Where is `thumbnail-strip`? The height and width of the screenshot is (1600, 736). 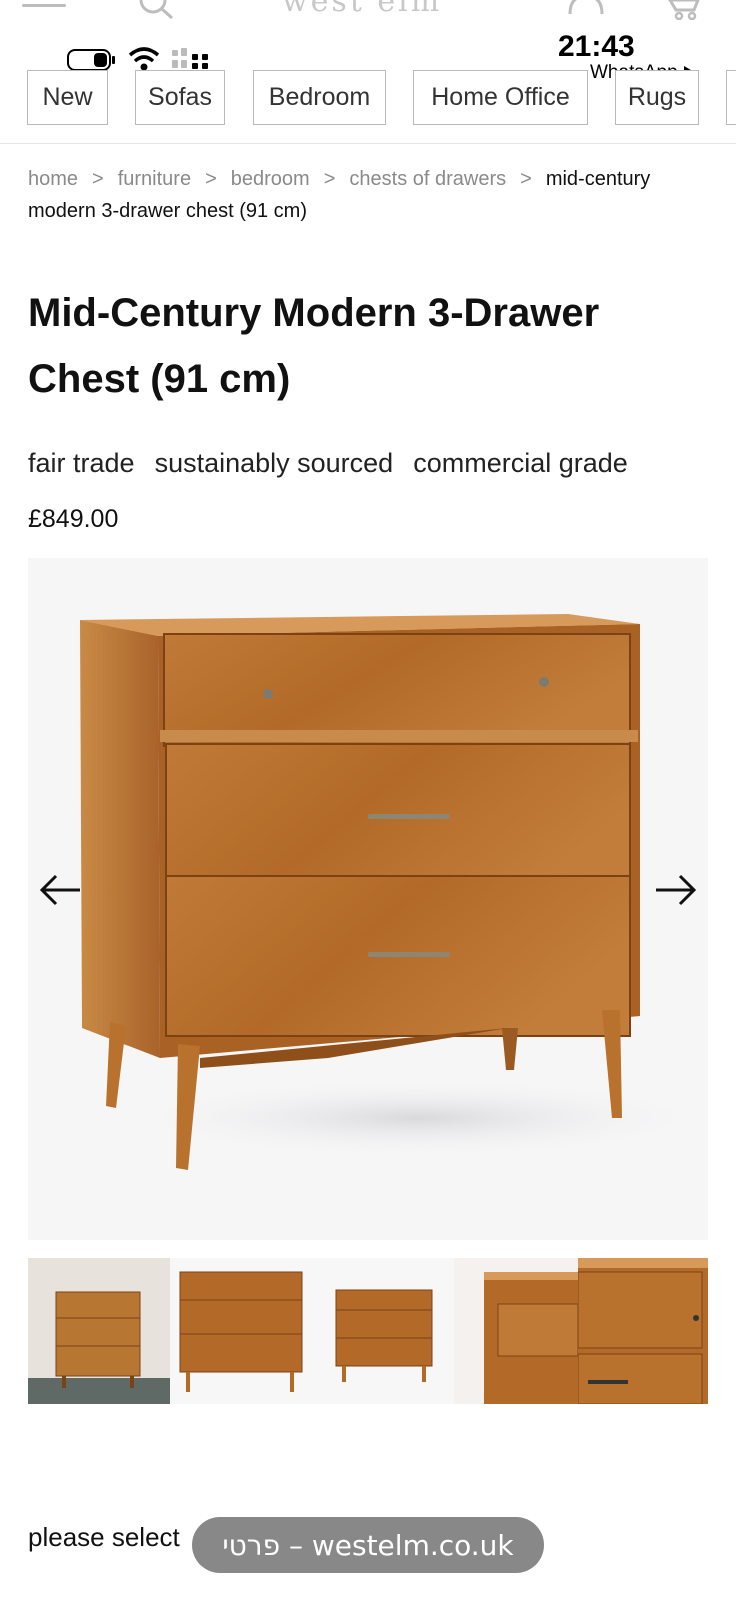 thumbnail-strip is located at coordinates (368, 1331).